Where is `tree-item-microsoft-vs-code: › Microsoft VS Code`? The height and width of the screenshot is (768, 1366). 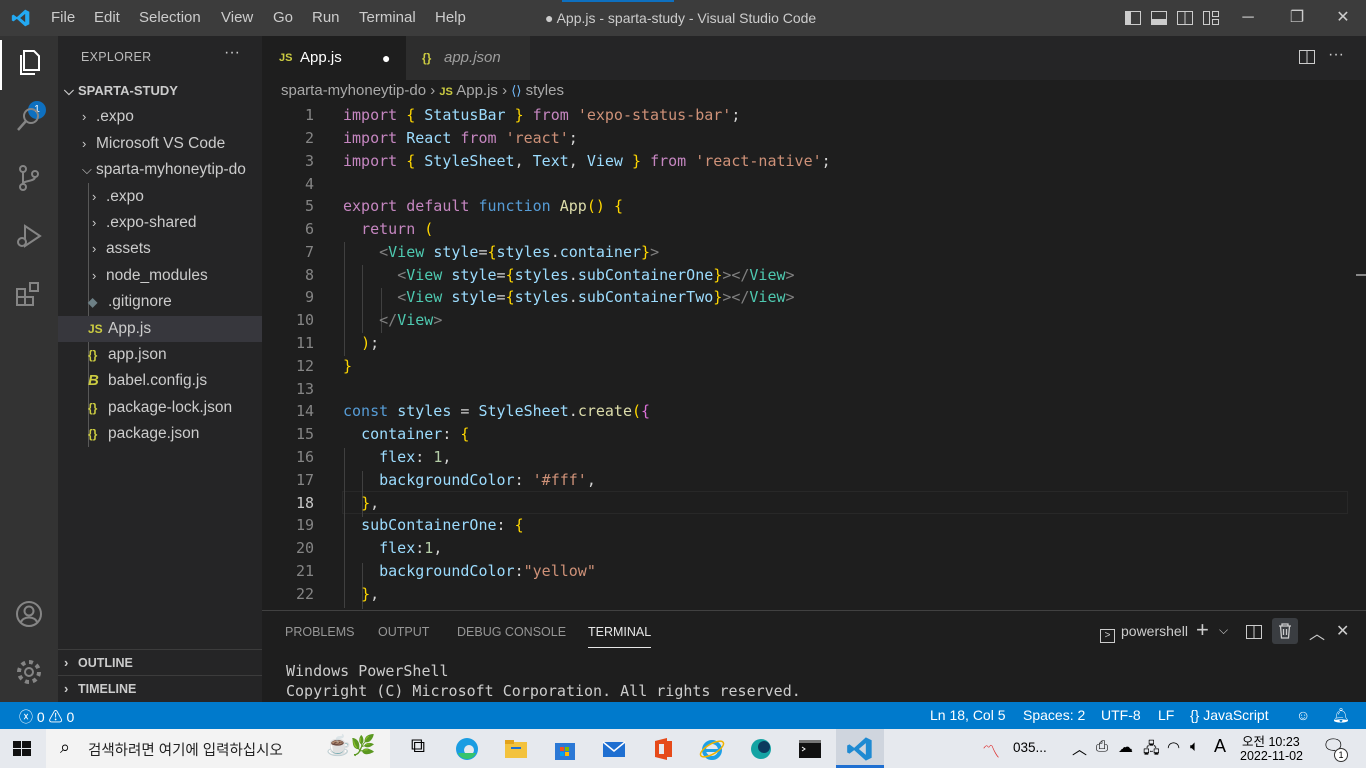 tree-item-microsoft-vs-code: › Microsoft VS Code is located at coordinates (160, 144).